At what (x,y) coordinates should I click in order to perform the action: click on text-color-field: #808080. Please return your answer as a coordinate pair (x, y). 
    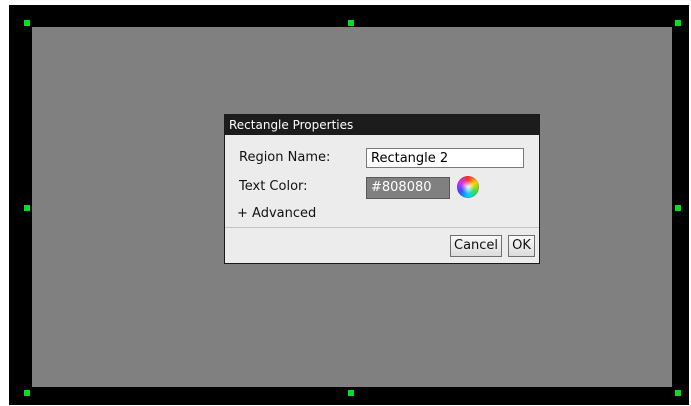
    Looking at the image, I should click on (408, 188).